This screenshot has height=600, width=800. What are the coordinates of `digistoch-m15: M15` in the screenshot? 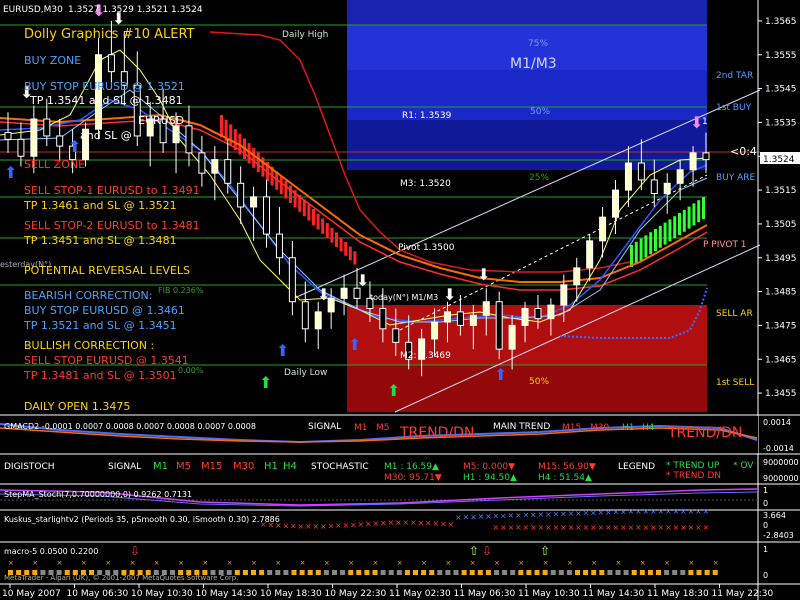 It's located at (211, 466).